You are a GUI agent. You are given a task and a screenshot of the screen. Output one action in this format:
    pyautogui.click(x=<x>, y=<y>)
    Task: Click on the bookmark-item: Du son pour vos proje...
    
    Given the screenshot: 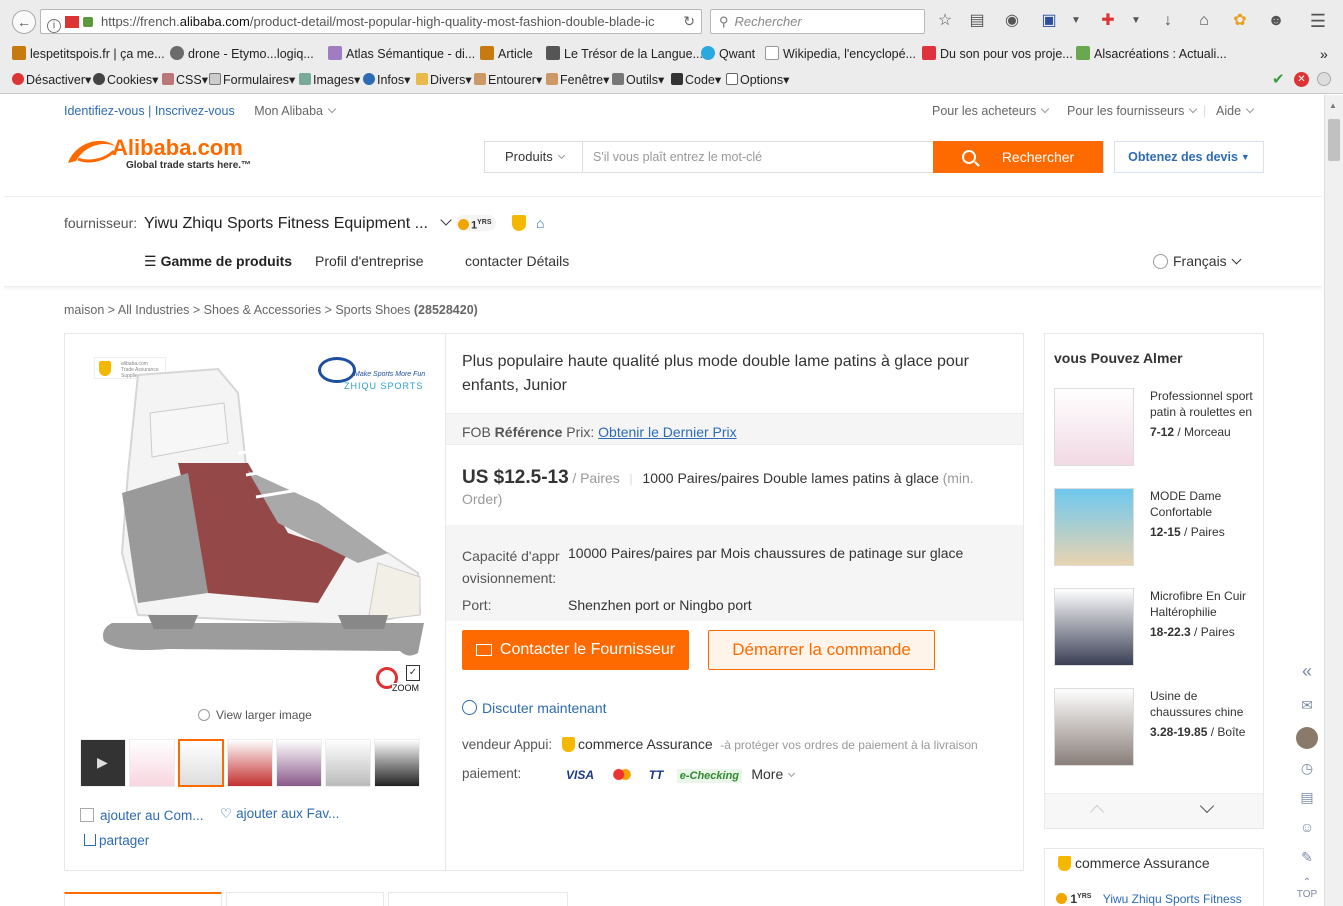 What is the action you would take?
    pyautogui.click(x=997, y=54)
    